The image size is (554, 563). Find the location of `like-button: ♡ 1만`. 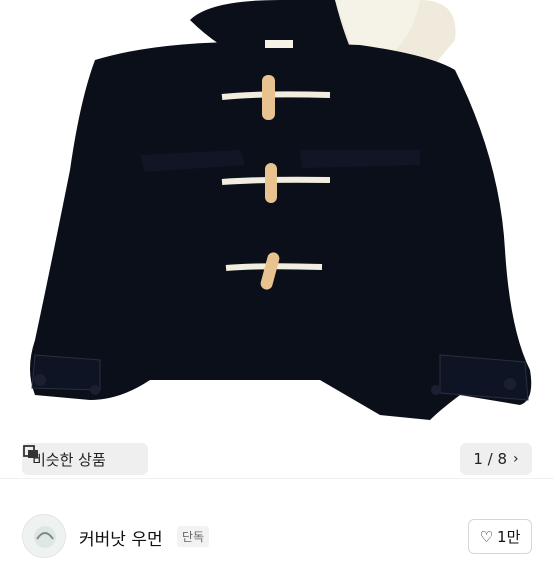

like-button: ♡ 1만 is located at coordinates (500, 536).